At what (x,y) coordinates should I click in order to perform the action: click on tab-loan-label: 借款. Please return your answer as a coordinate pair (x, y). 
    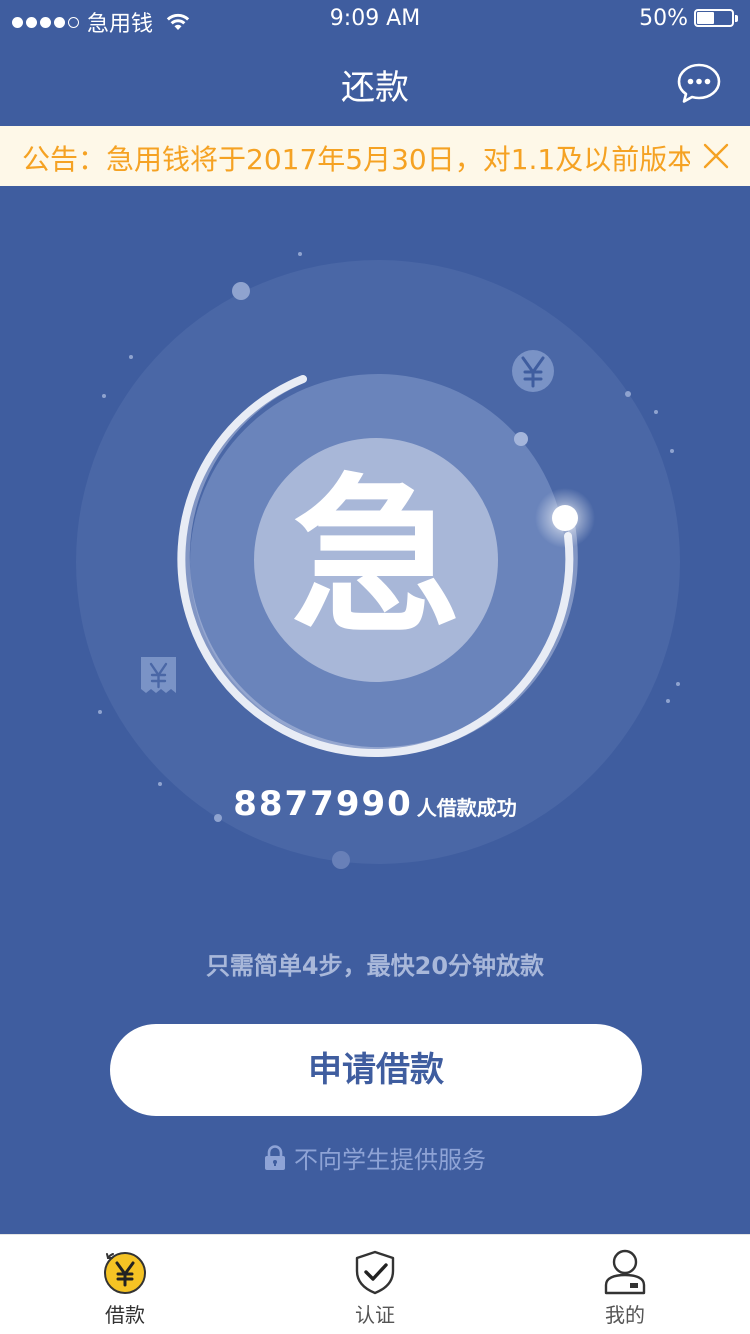
    Looking at the image, I should click on (125, 1315).